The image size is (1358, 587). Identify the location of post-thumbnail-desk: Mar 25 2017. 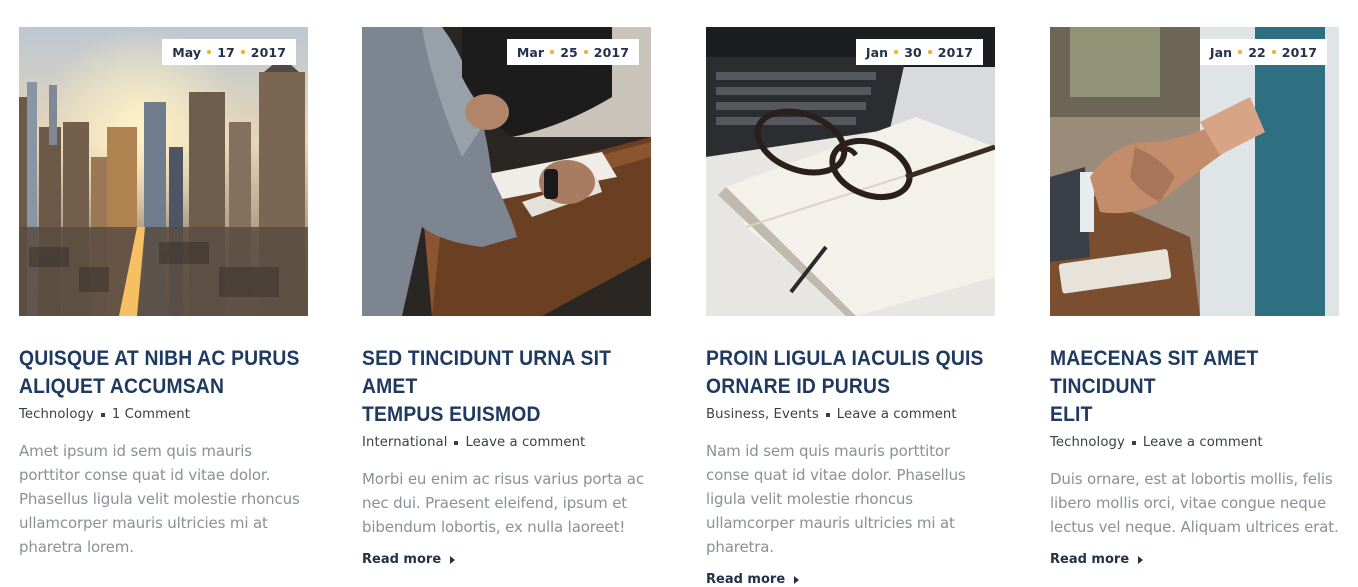
(506, 171).